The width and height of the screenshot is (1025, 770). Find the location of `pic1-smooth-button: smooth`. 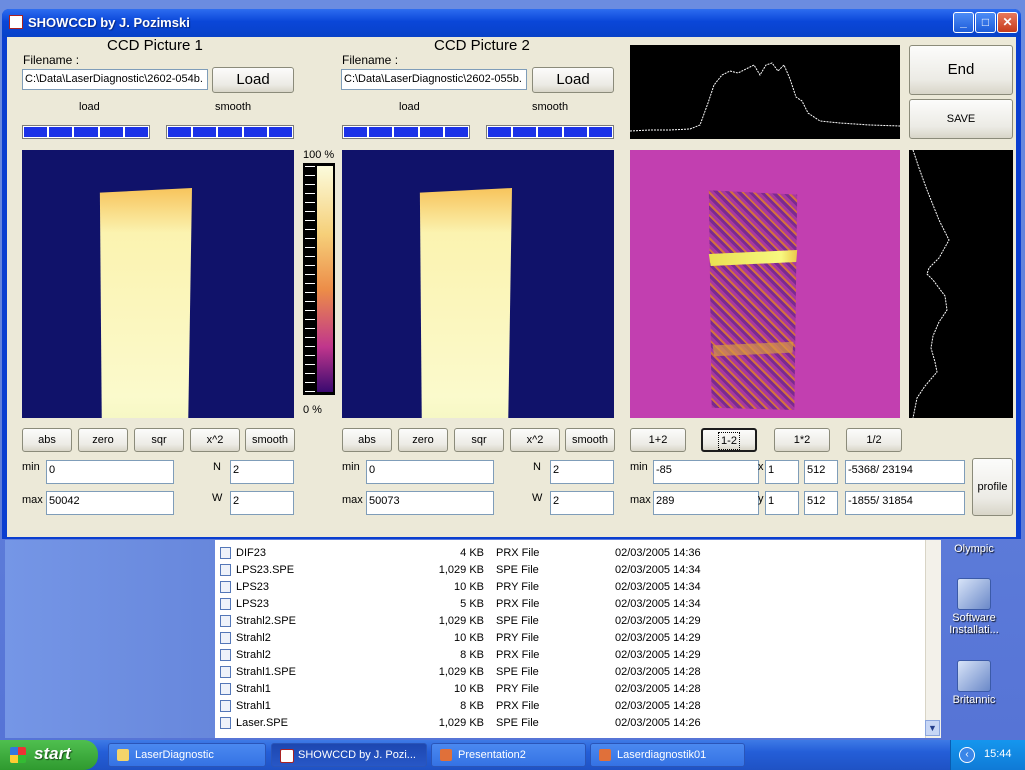

pic1-smooth-button: smooth is located at coordinates (270, 440).